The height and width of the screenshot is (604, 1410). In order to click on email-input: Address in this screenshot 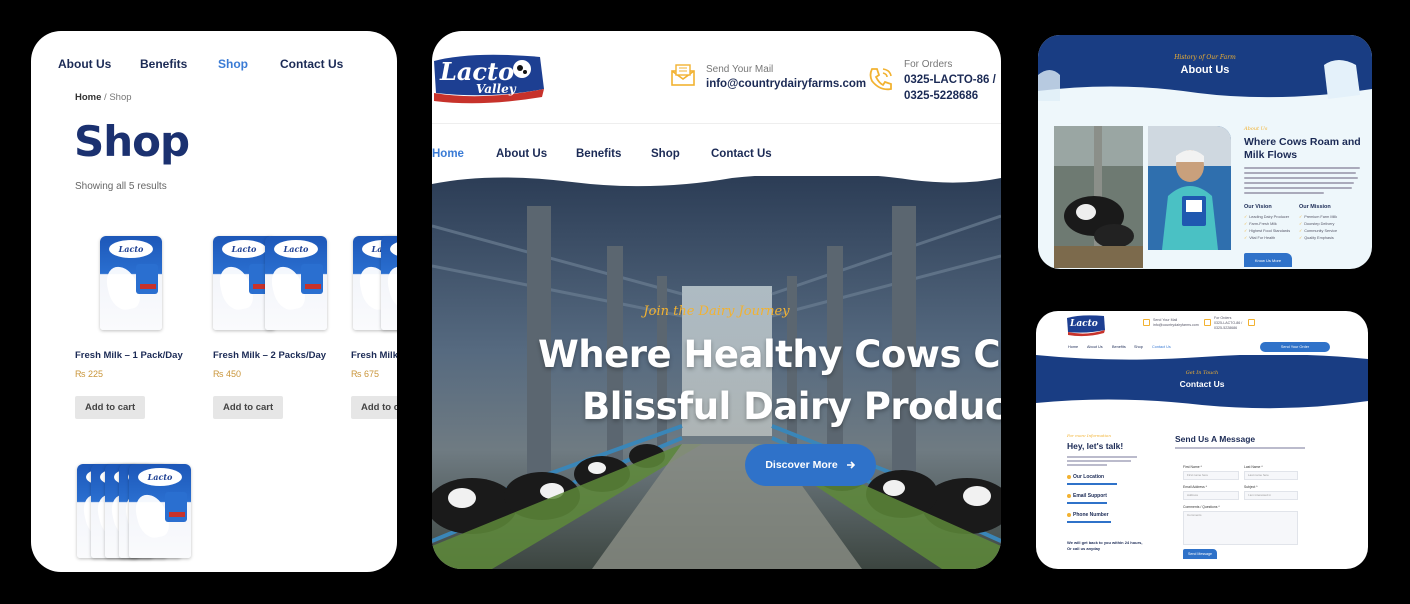, I will do `click(1211, 495)`.